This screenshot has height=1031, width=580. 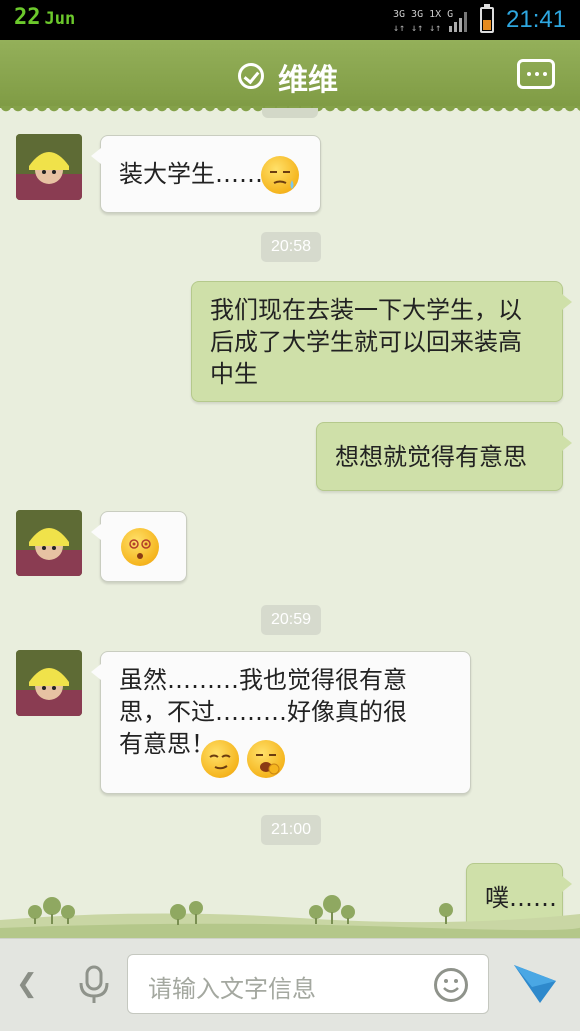 I want to click on title-bar: 维维, so click(x=290, y=77).